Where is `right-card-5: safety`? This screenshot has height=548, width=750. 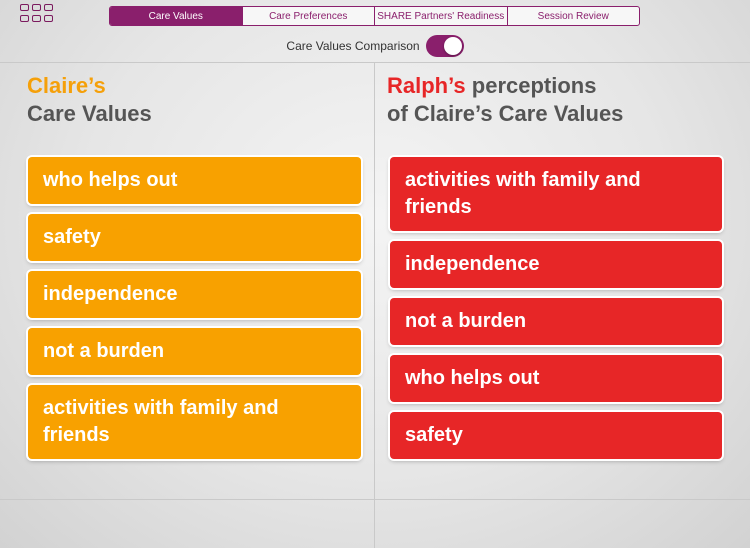
right-card-5: safety is located at coordinates (556, 435).